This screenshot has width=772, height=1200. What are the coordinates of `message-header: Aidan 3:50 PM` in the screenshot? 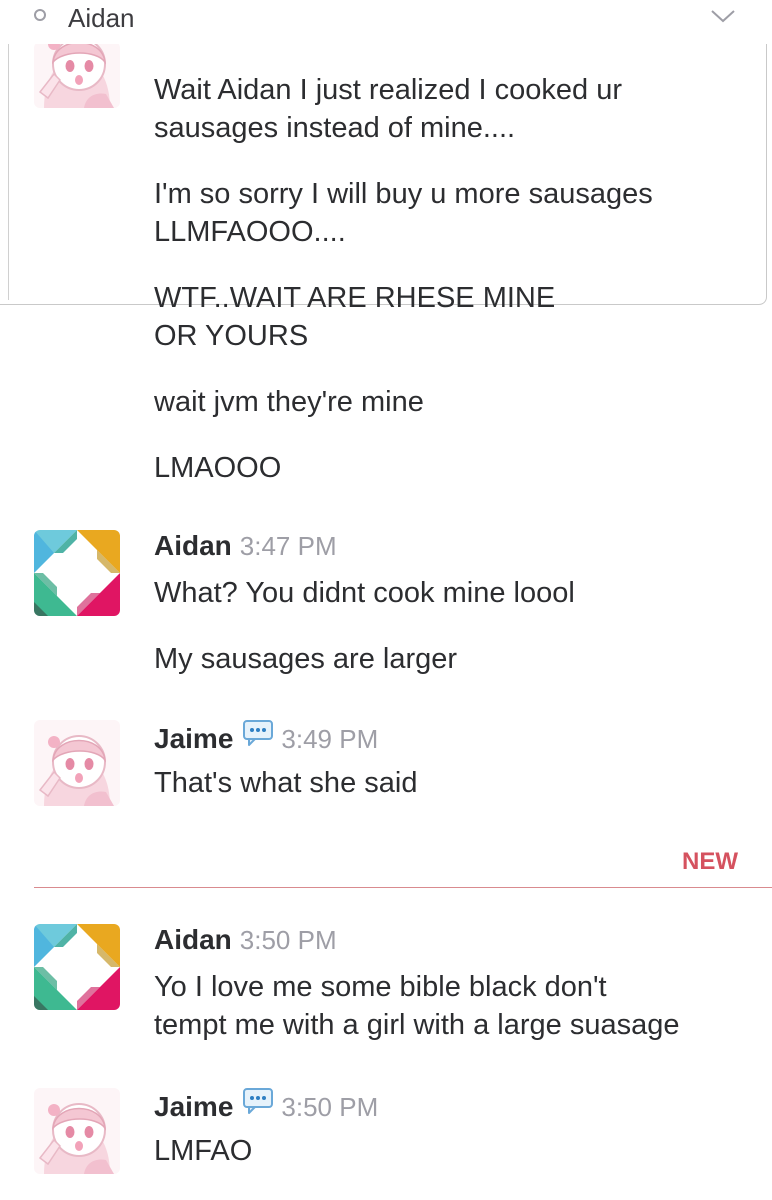 It's located at (245, 940).